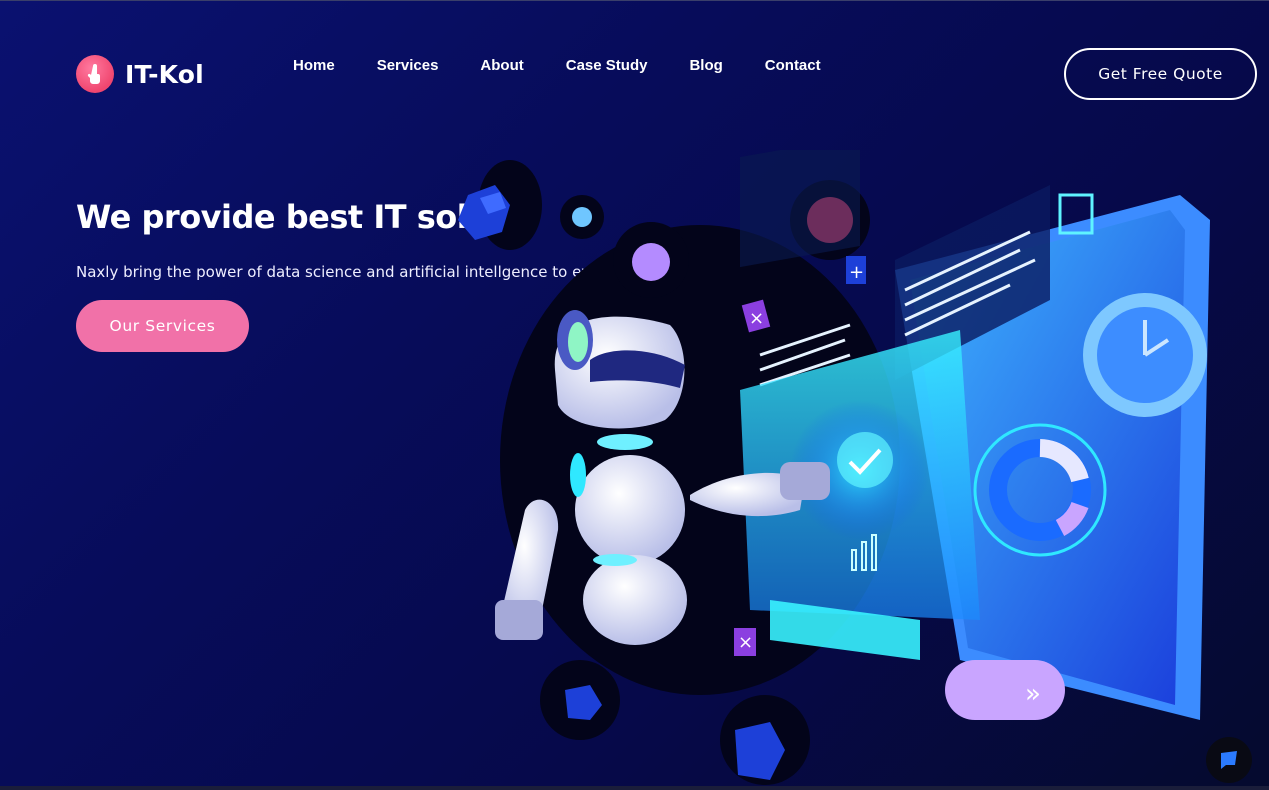  I want to click on nav-item-contact: Contact, so click(793, 65).